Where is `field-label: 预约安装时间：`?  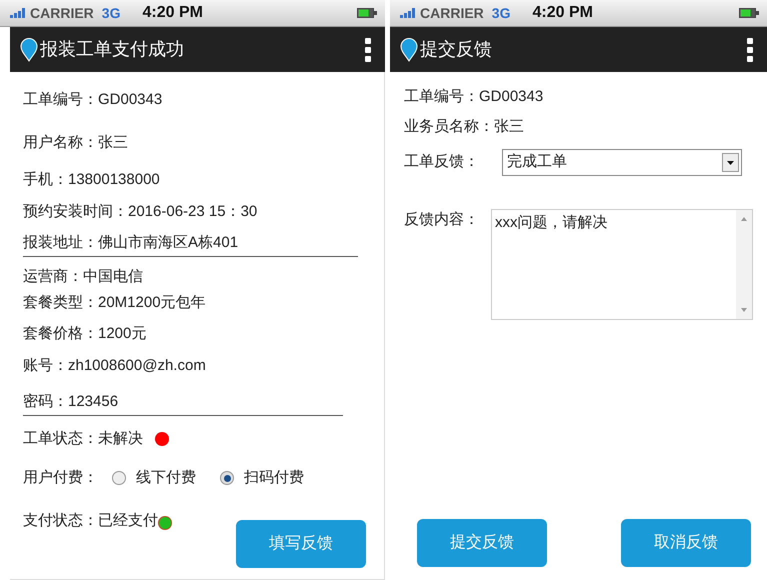 field-label: 预约安装时间： is located at coordinates (75, 212).